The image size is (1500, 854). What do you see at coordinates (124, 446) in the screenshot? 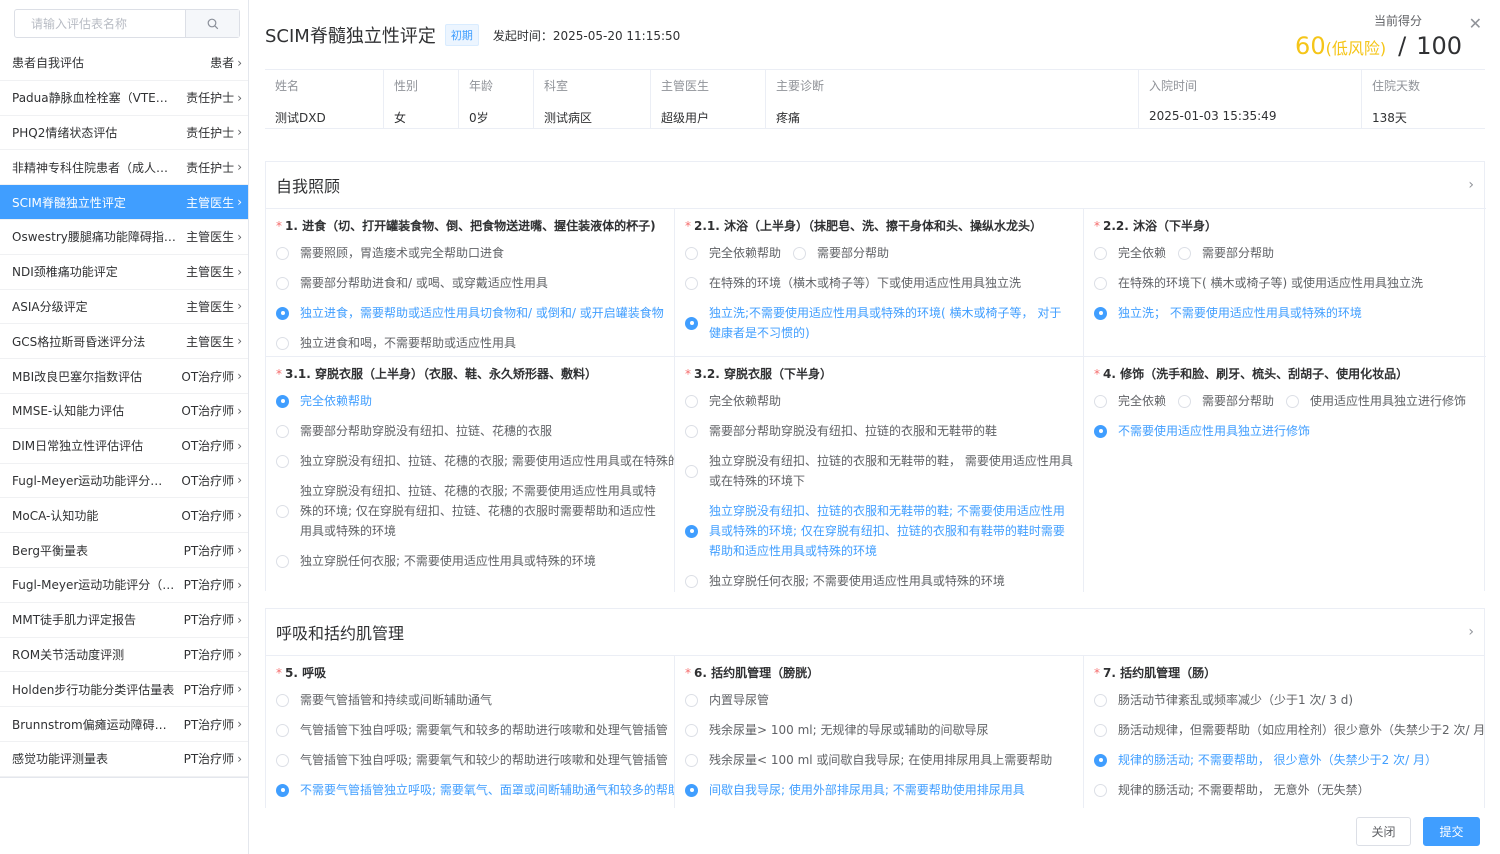
I see `sidebar-item: DIM日常独立性评估评估 OT治疗师 ›` at bounding box center [124, 446].